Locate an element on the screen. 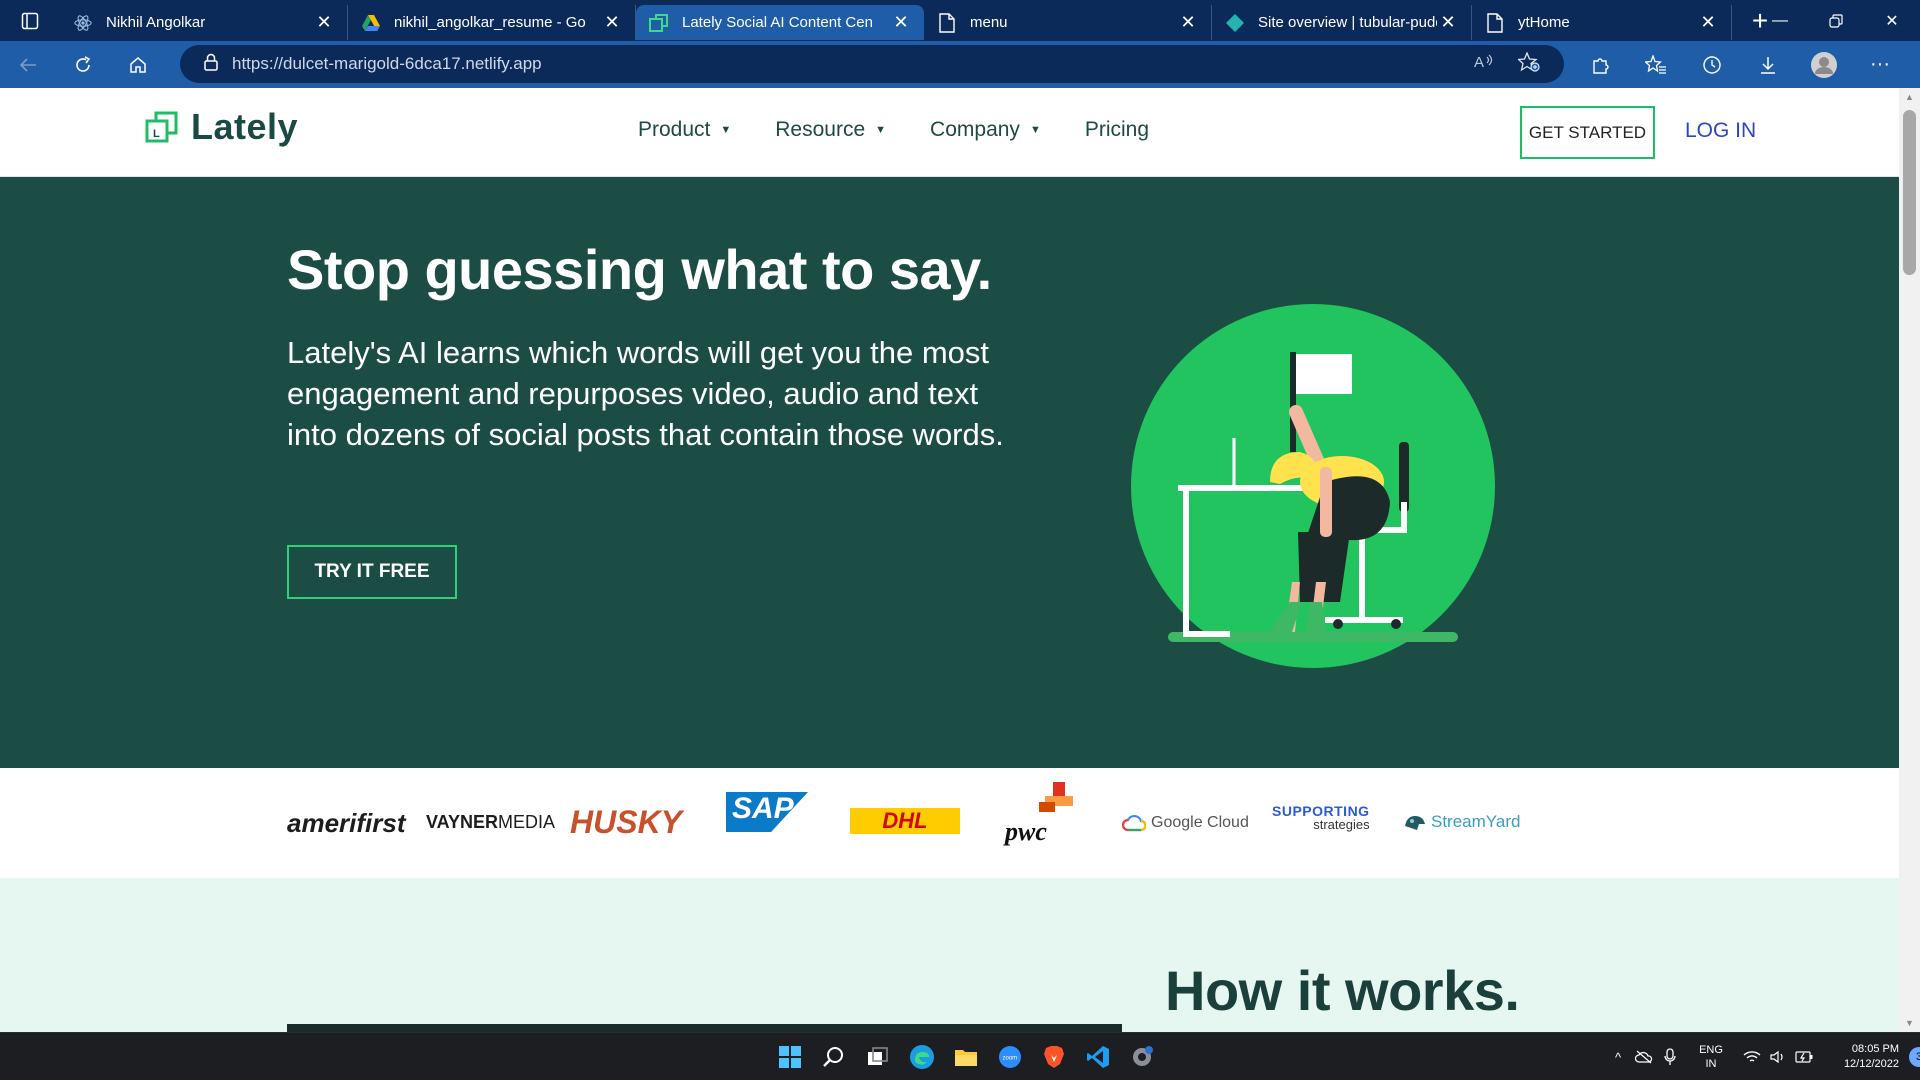 The height and width of the screenshot is (1080, 1920). favorites-icon is located at coordinates (1655, 64).